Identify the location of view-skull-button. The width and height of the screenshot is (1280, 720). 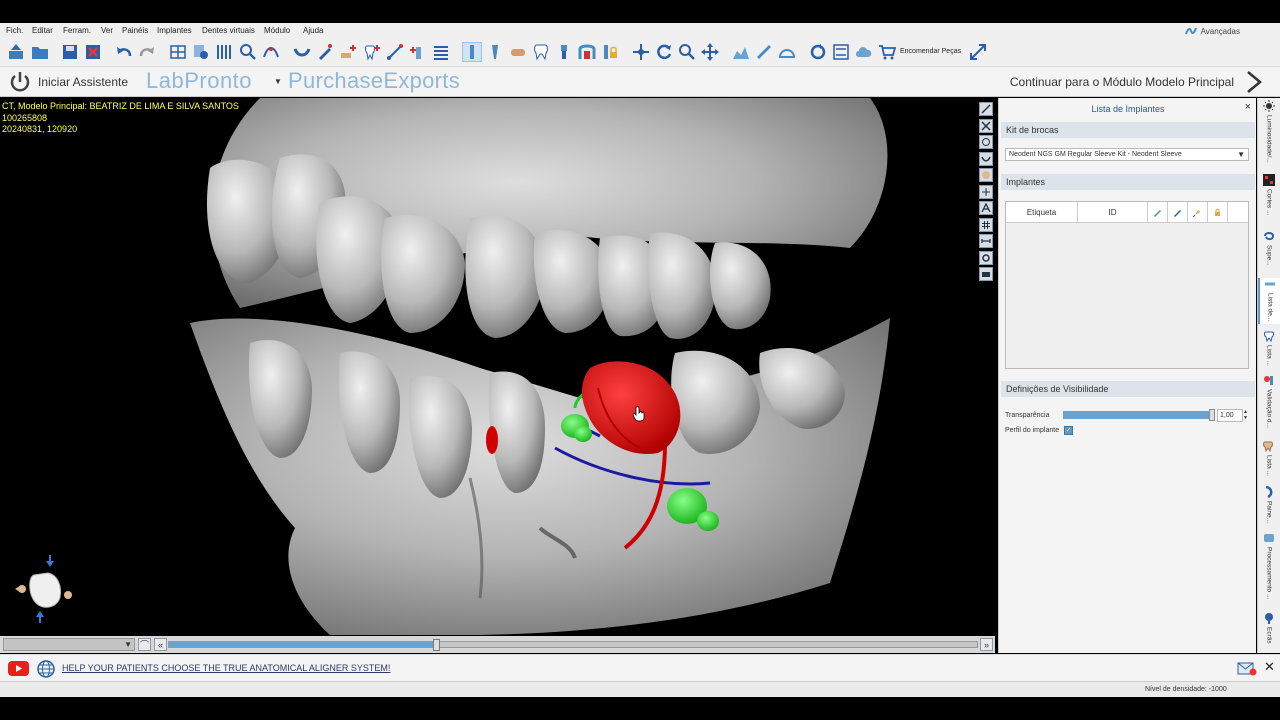
(986, 142).